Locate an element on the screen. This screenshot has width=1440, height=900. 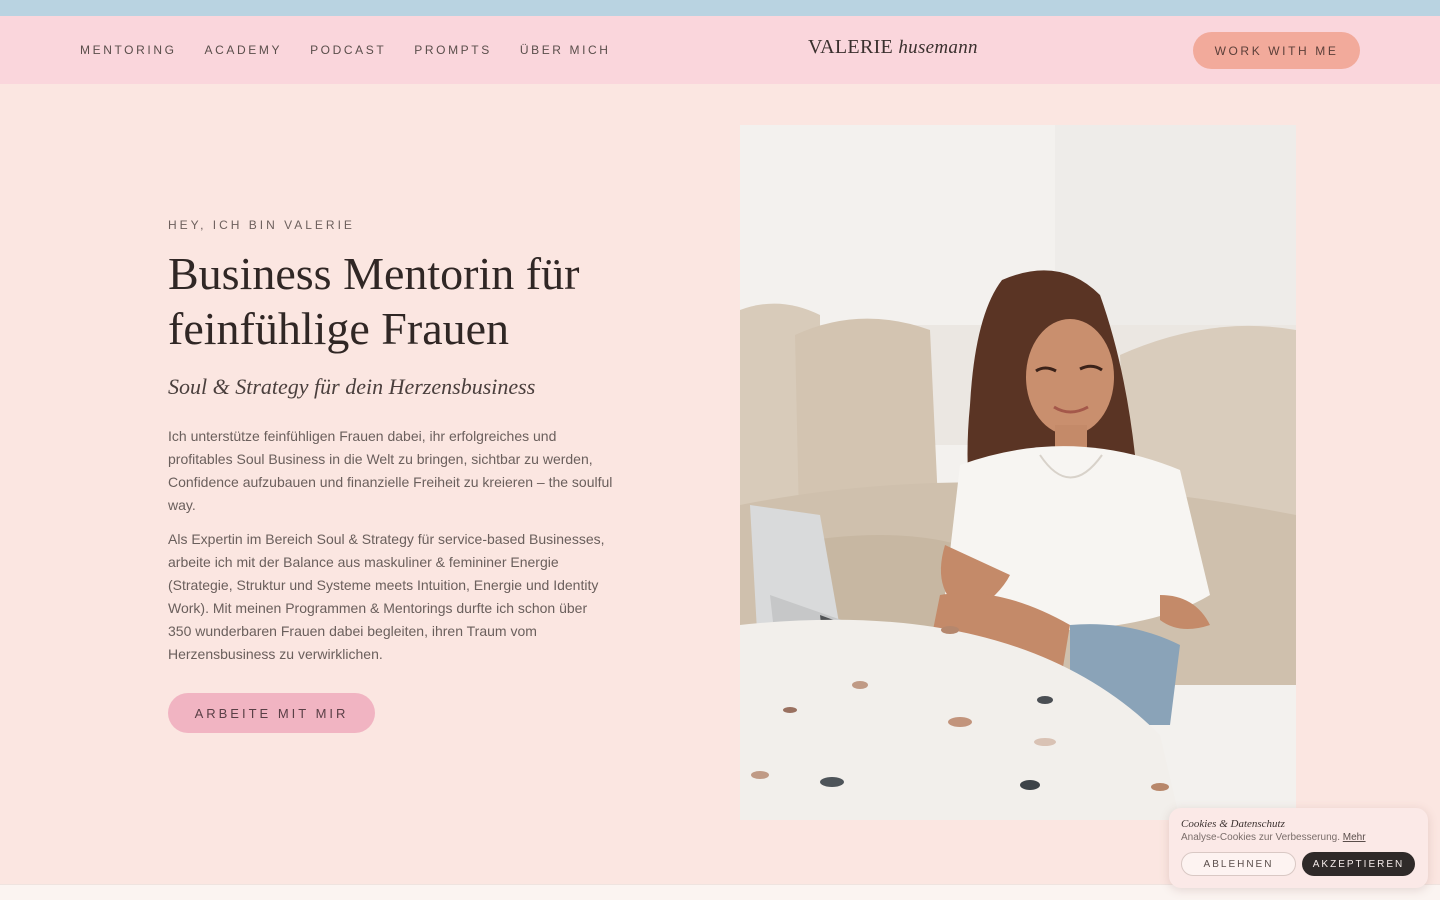
cookie-more-link: Mehr is located at coordinates (1354, 837).